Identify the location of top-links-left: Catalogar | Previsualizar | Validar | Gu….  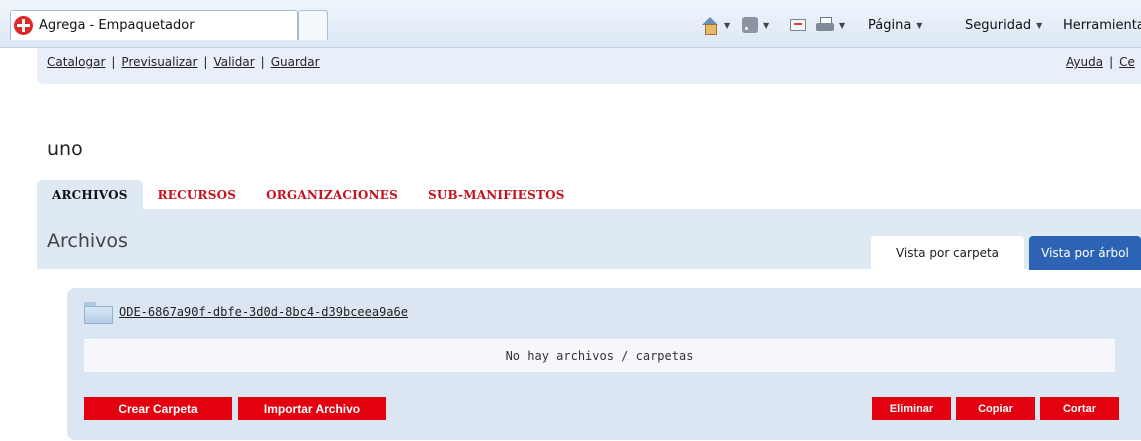
(183, 62).